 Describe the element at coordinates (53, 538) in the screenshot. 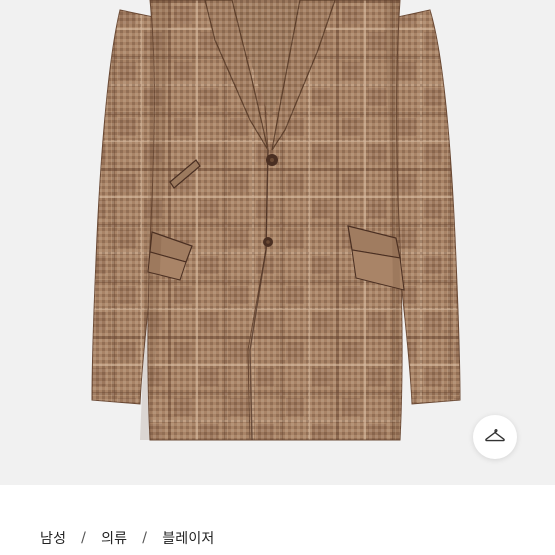

I see `breadcrumb-item-men: 남성` at that location.